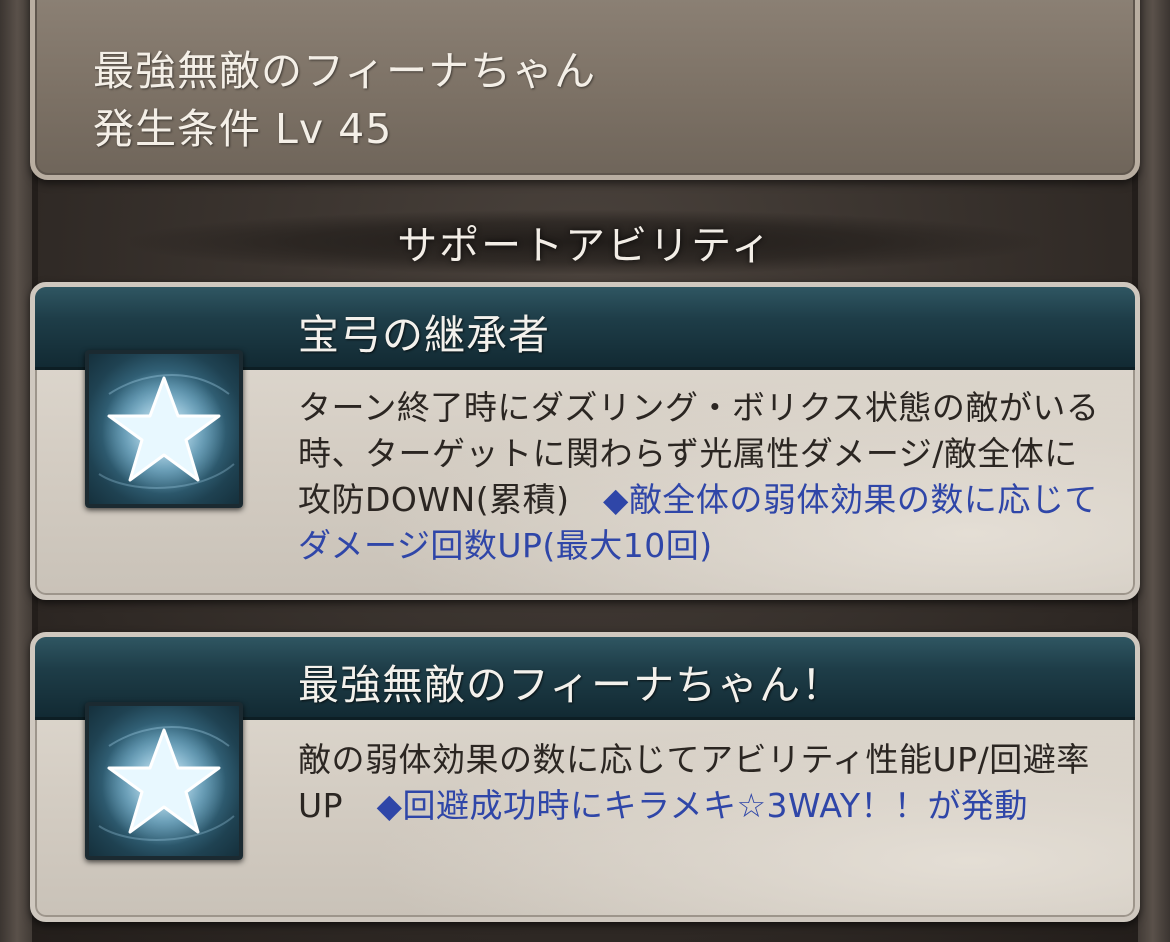 The image size is (1170, 942). I want to click on ability-name: 最強無敵のフィーナちゃん！, so click(571, 685).